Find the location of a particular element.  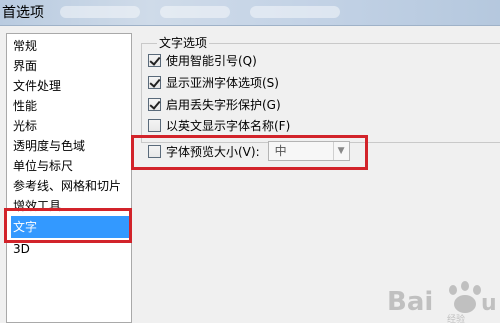

sidebar-item-transparency-gamut: 透明度与色域 is located at coordinates (49, 146).